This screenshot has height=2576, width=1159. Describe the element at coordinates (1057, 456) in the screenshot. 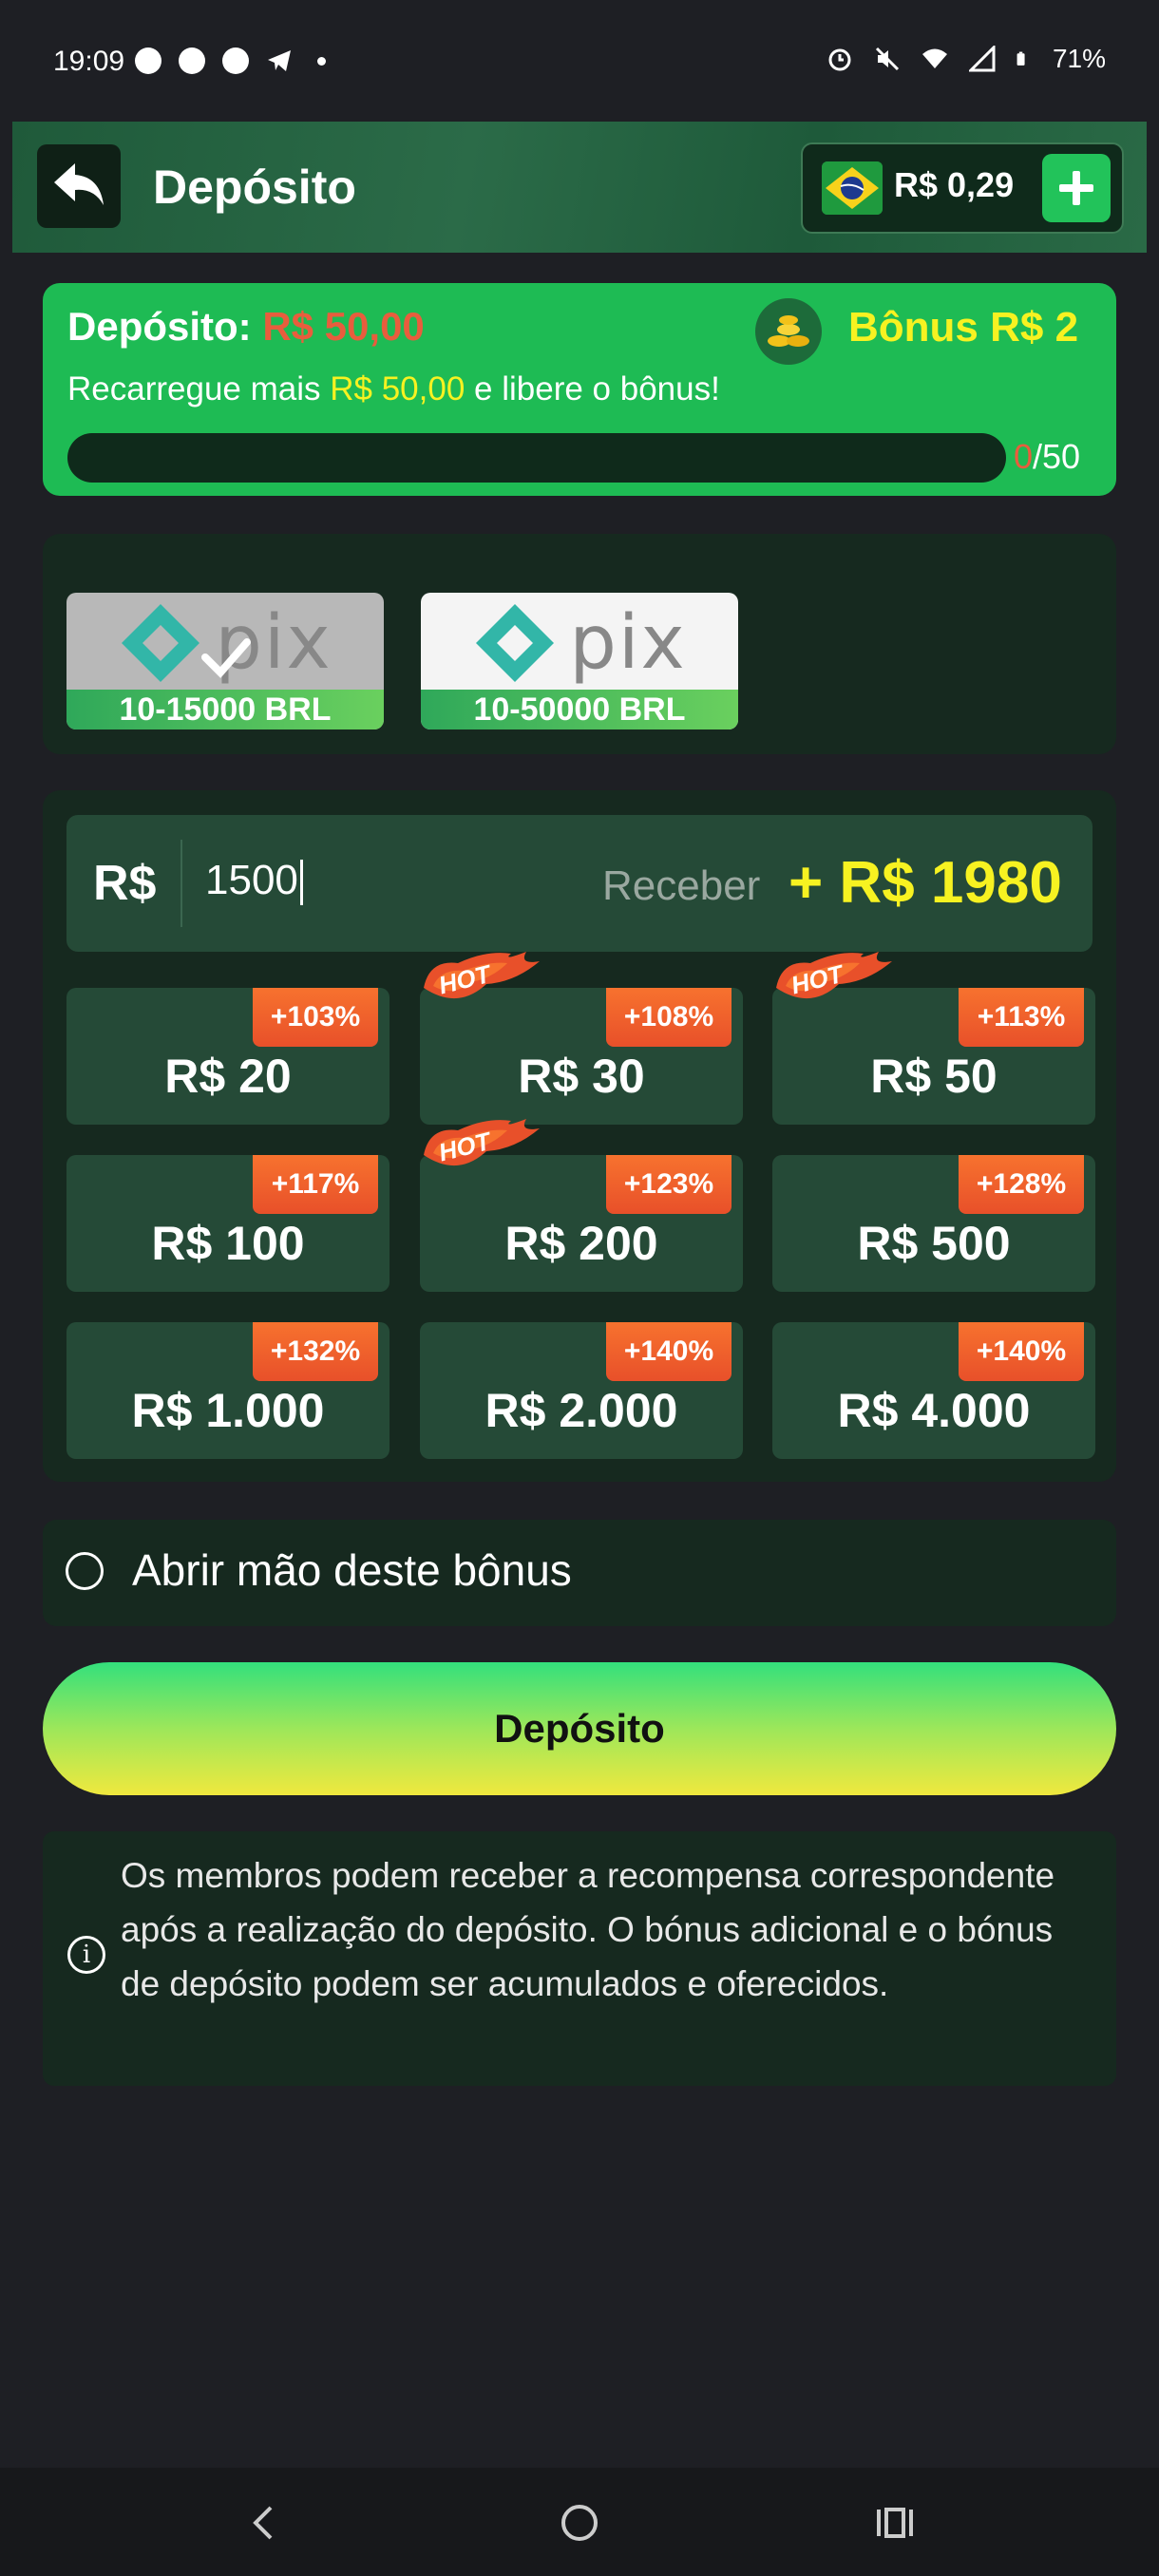

I see `progress-total: /50` at that location.